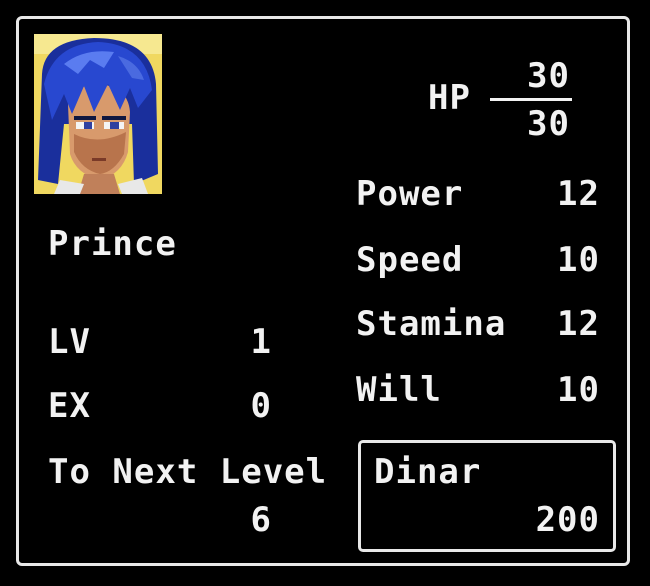  Describe the element at coordinates (261, 406) in the screenshot. I see `experience-value: 0` at that location.